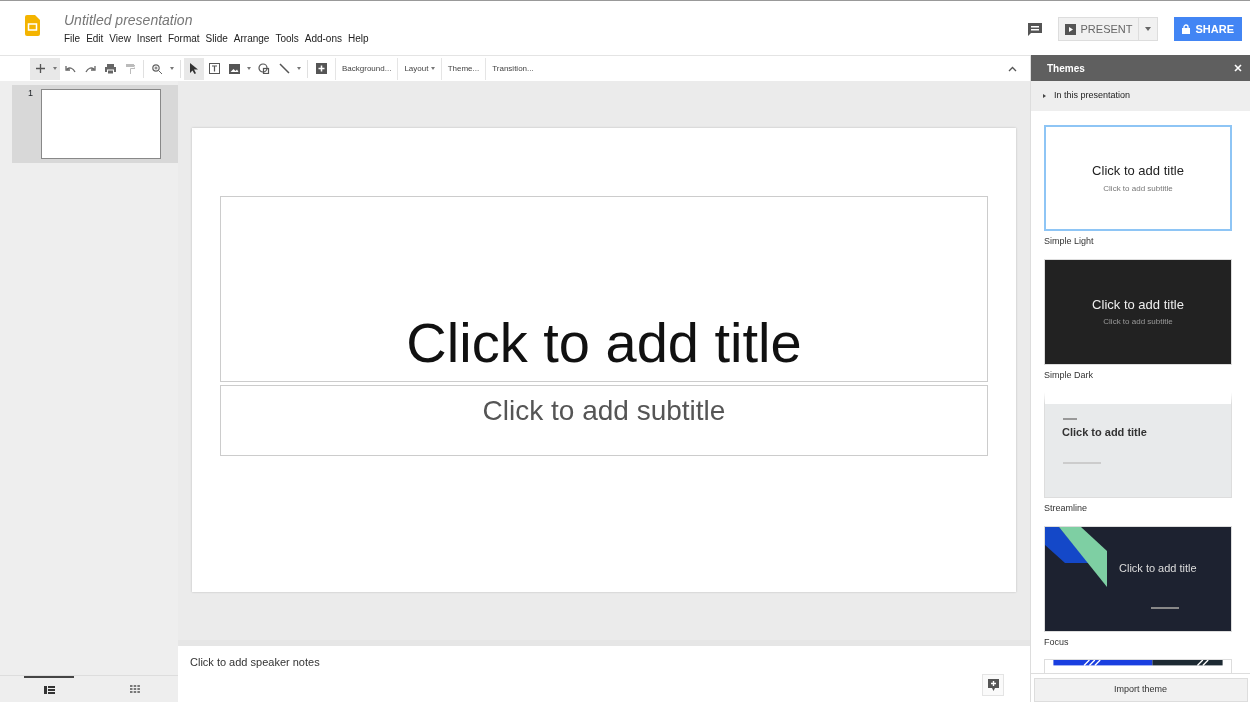 The image size is (1250, 702). What do you see at coordinates (251, 38) in the screenshot?
I see `menu-item: Arrange` at bounding box center [251, 38].